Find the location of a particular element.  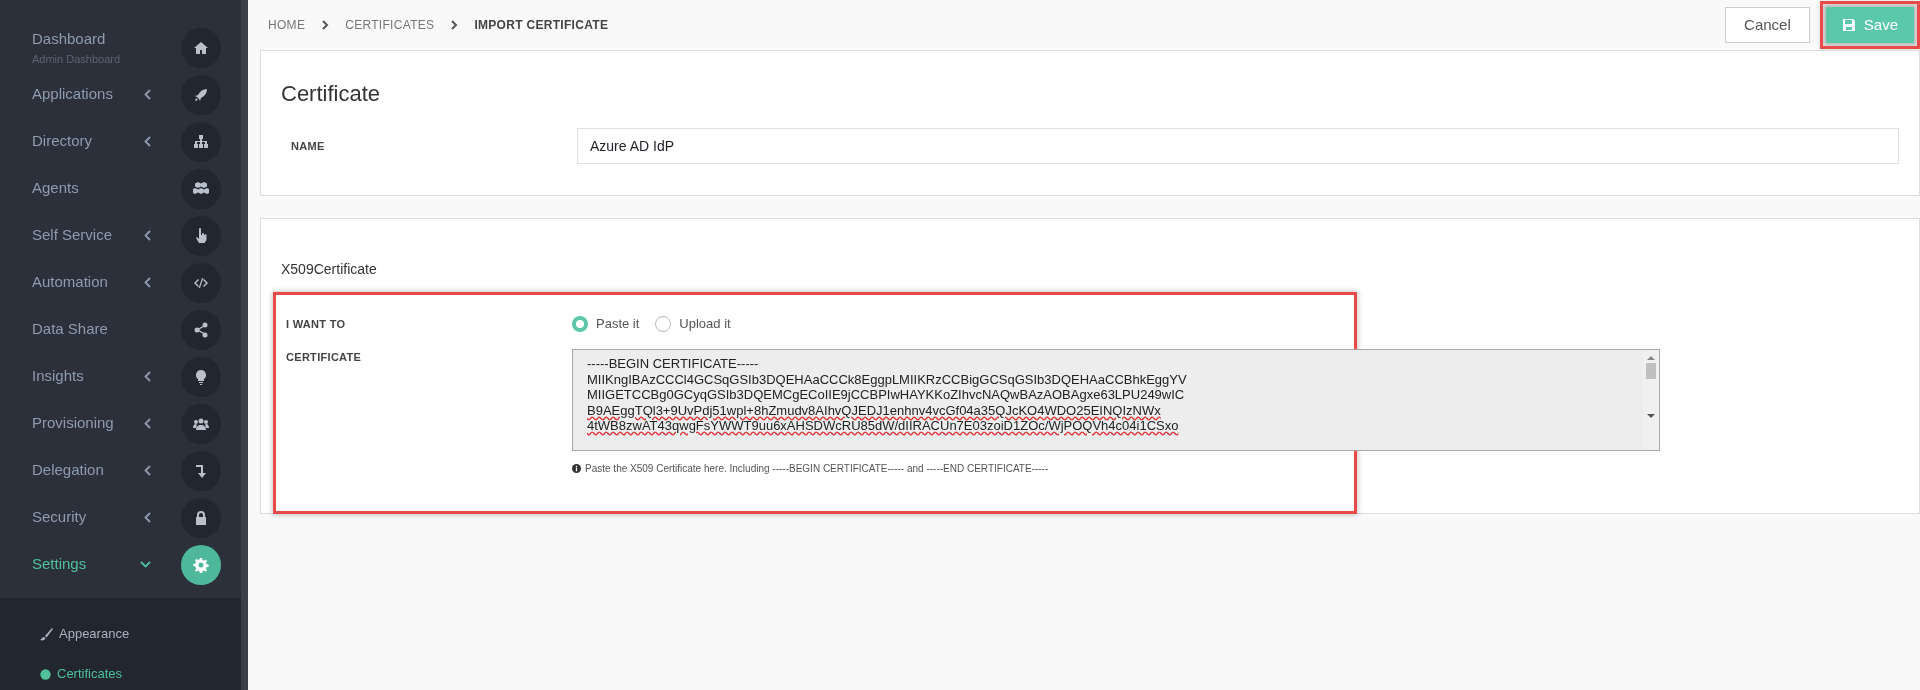

sidebar-item: Dashboard is located at coordinates (76, 39).